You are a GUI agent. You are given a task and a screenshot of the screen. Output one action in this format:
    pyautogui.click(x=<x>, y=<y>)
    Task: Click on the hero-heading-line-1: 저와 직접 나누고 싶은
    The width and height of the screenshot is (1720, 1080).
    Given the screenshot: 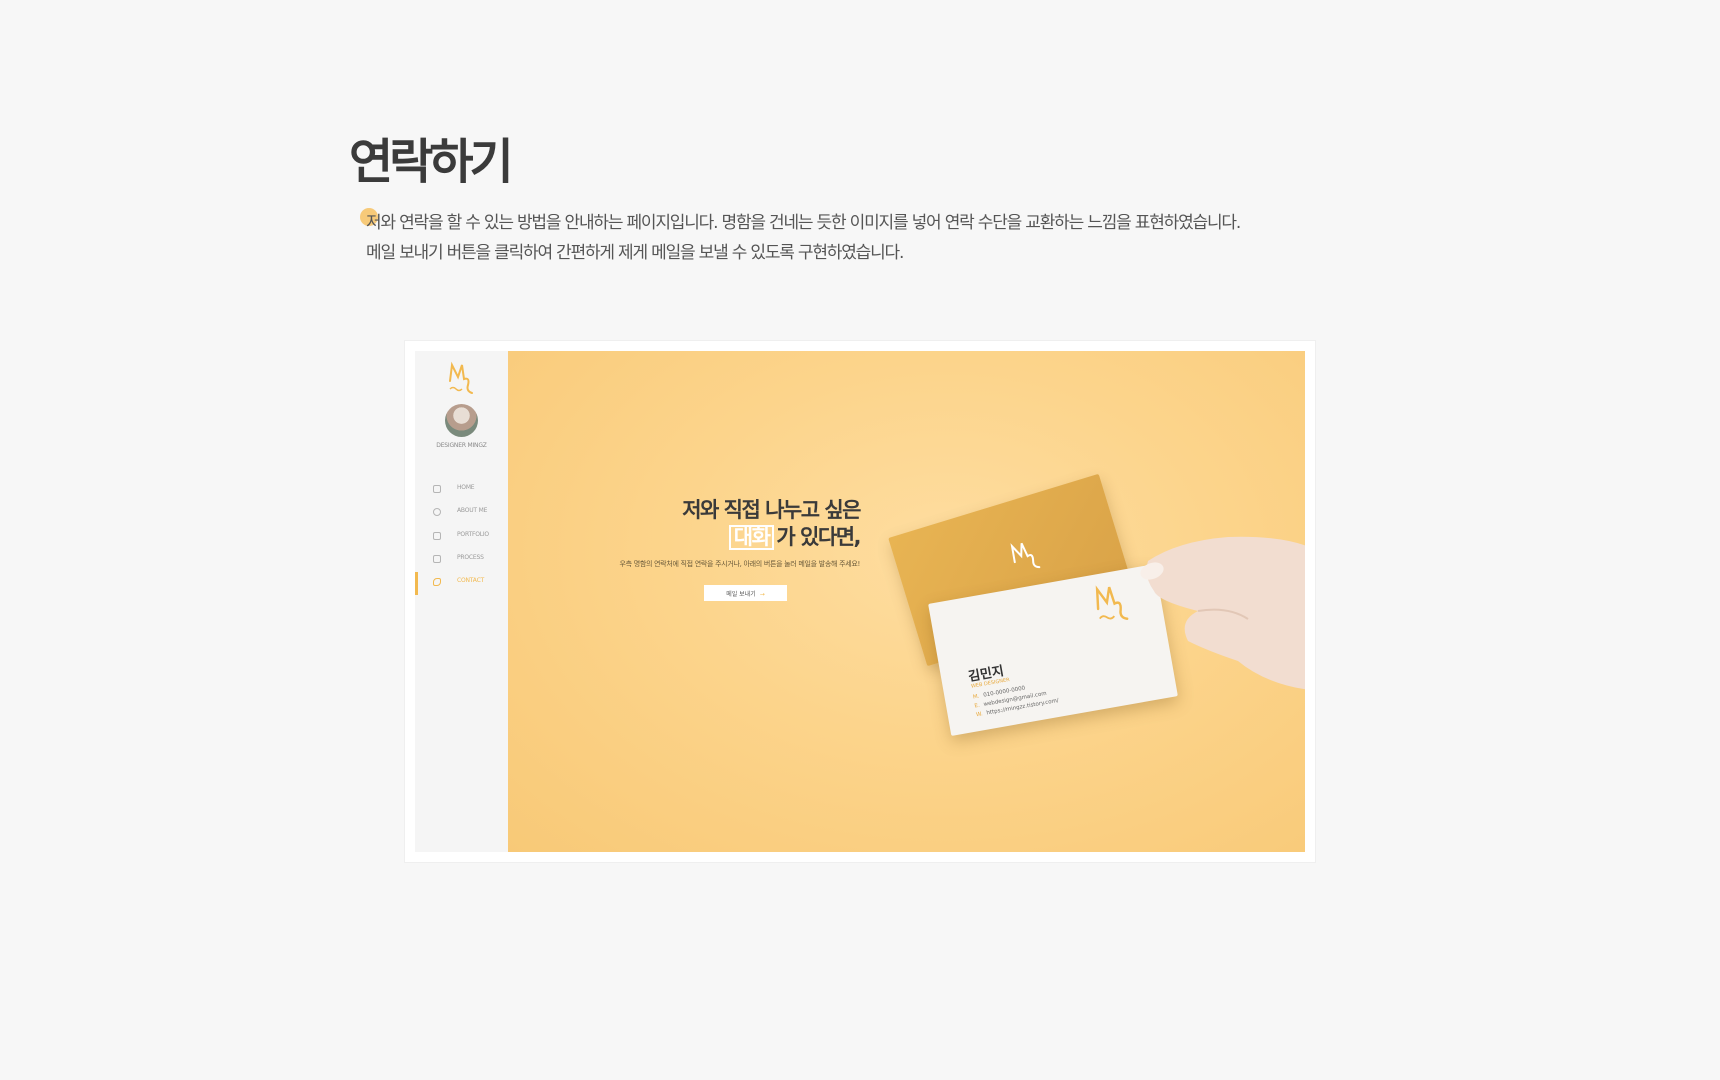 What is the action you would take?
    pyautogui.click(x=771, y=510)
    